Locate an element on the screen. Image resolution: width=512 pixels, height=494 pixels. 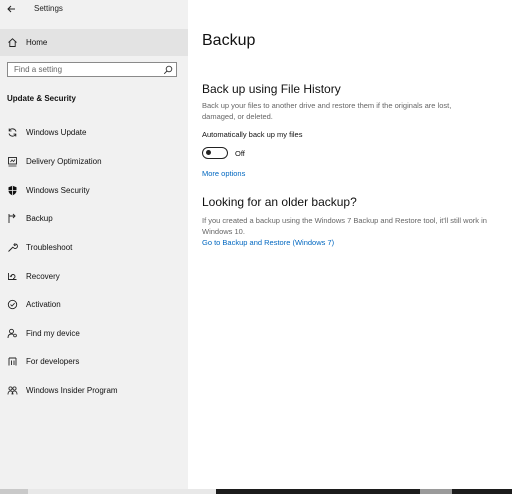
sidebar-item-for-developers: For developers is located at coordinates (94, 361).